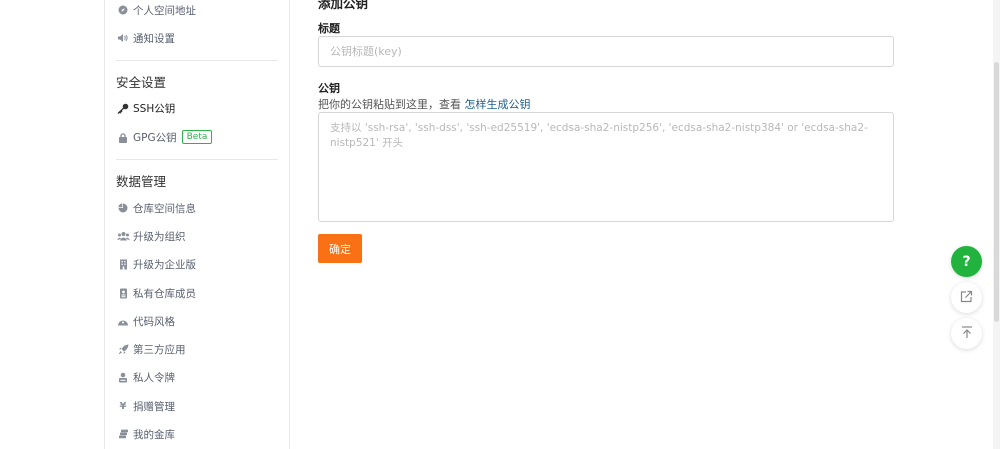 The height and width of the screenshot is (449, 1000). Describe the element at coordinates (154, 406) in the screenshot. I see `sidebar-item-label: 捐赠管理` at that location.